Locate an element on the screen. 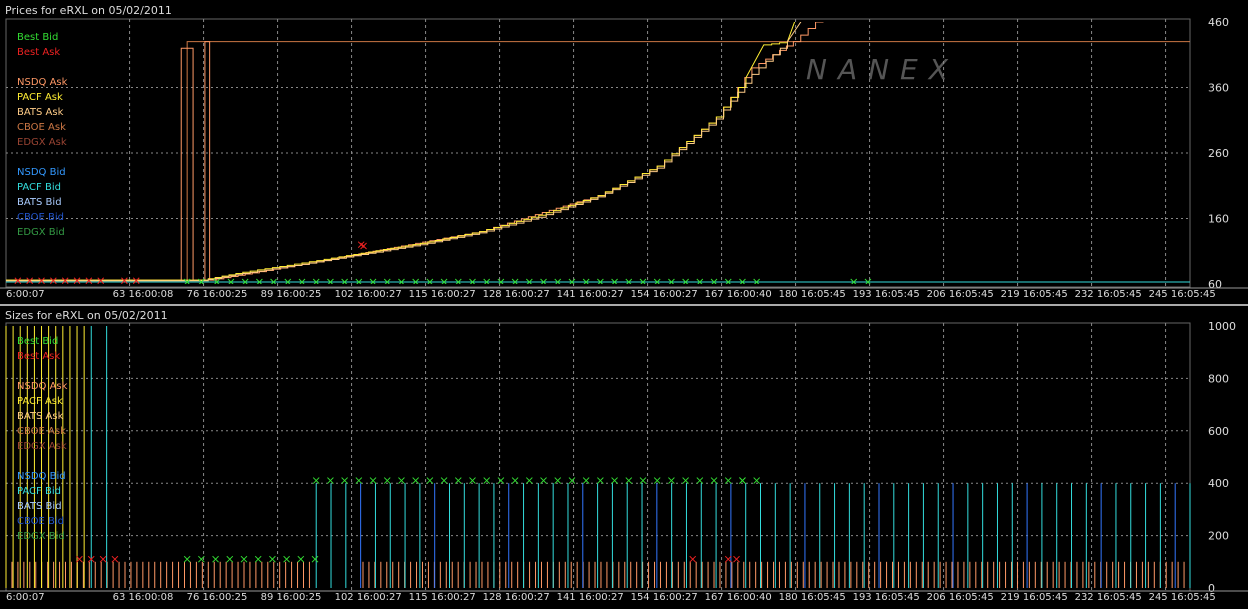 This screenshot has width=1248, height=609. y-tick-label: 800 is located at coordinates (1218, 378).